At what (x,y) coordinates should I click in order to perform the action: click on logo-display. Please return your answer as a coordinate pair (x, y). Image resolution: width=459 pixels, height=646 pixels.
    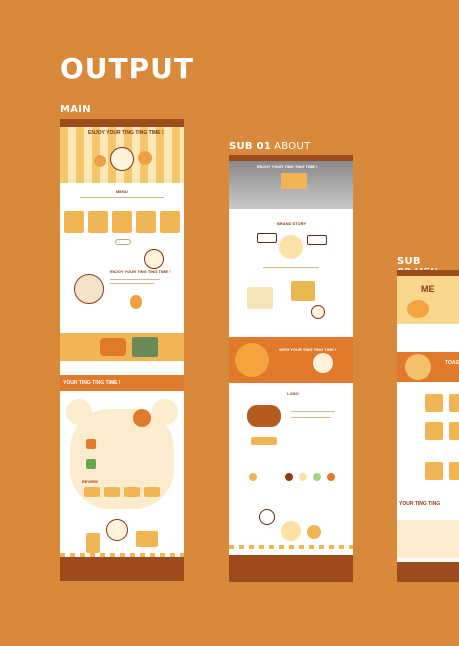
    Looking at the image, I should click on (264, 416).